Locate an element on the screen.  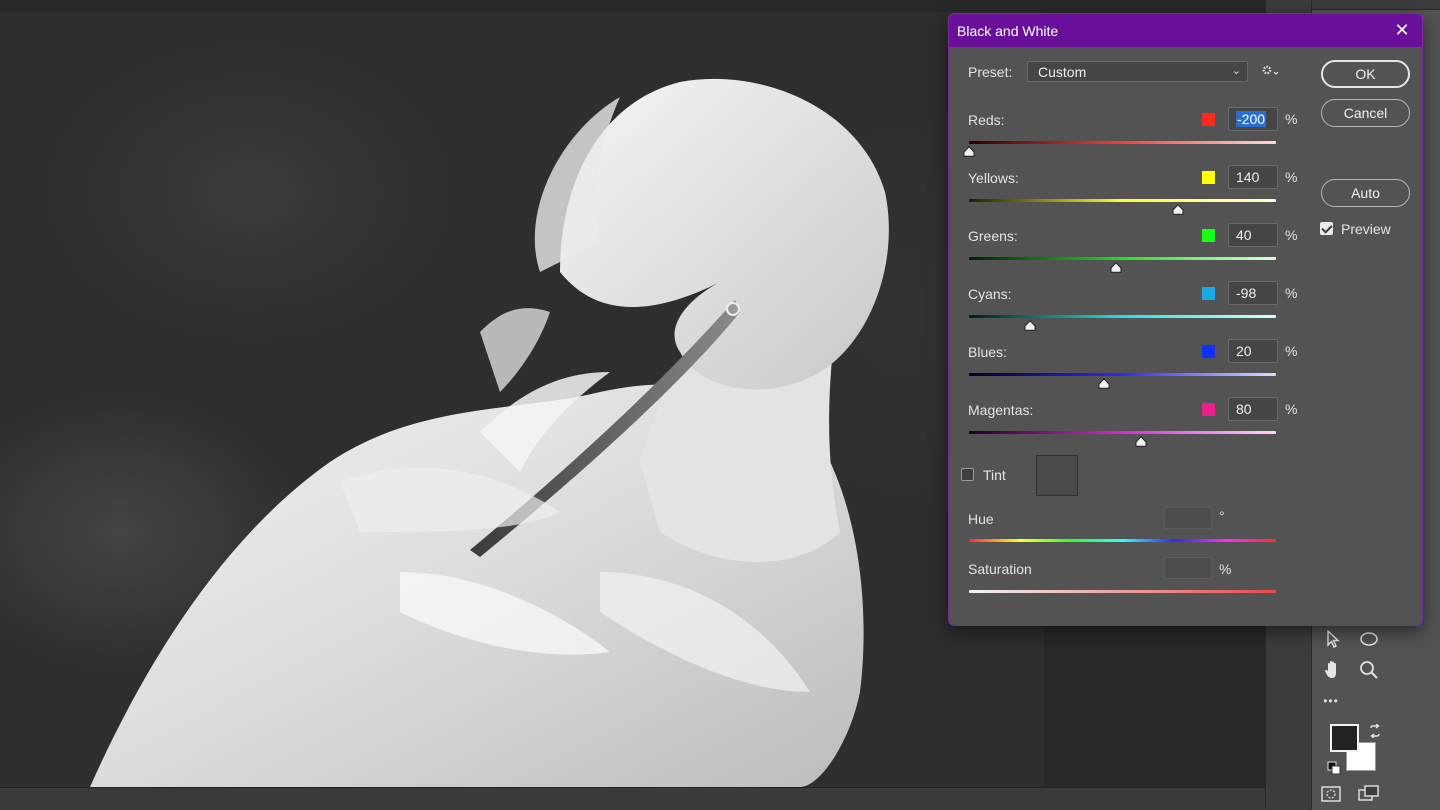
quick-mask-icon is located at coordinates (1331, 794).